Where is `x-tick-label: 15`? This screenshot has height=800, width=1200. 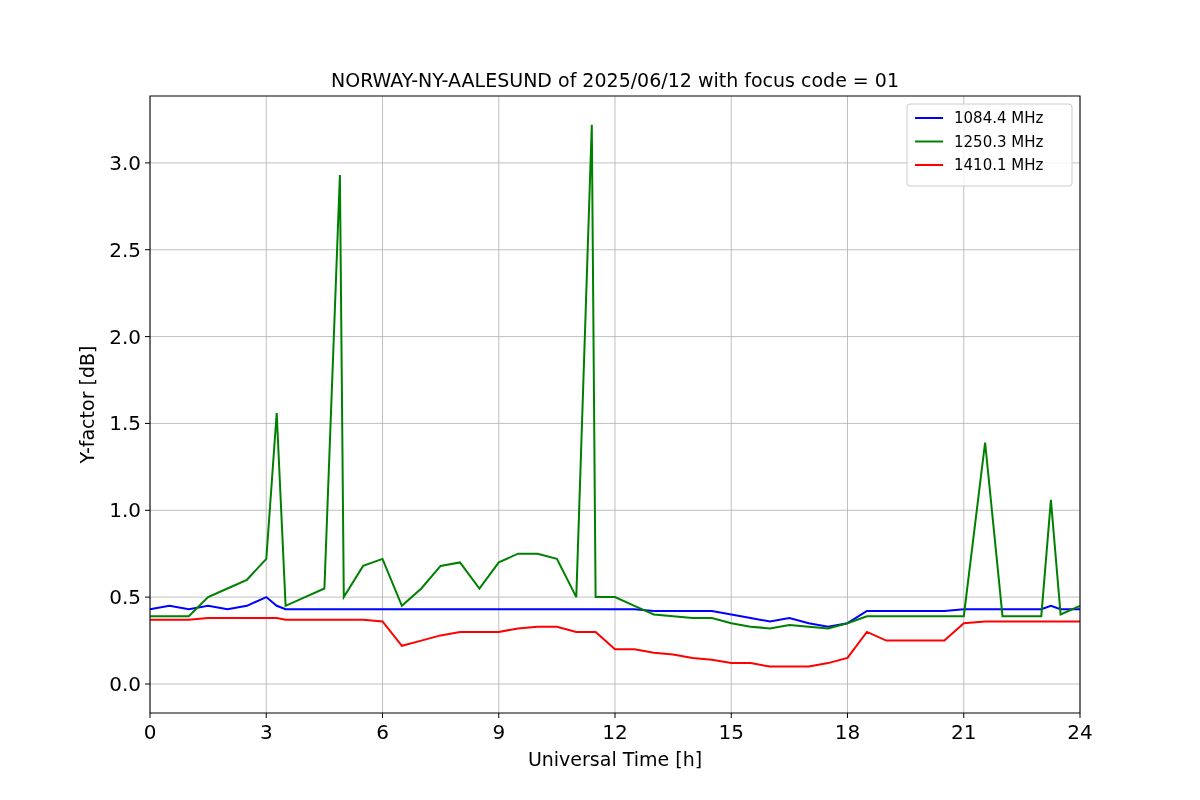
x-tick-label: 15 is located at coordinates (731, 732).